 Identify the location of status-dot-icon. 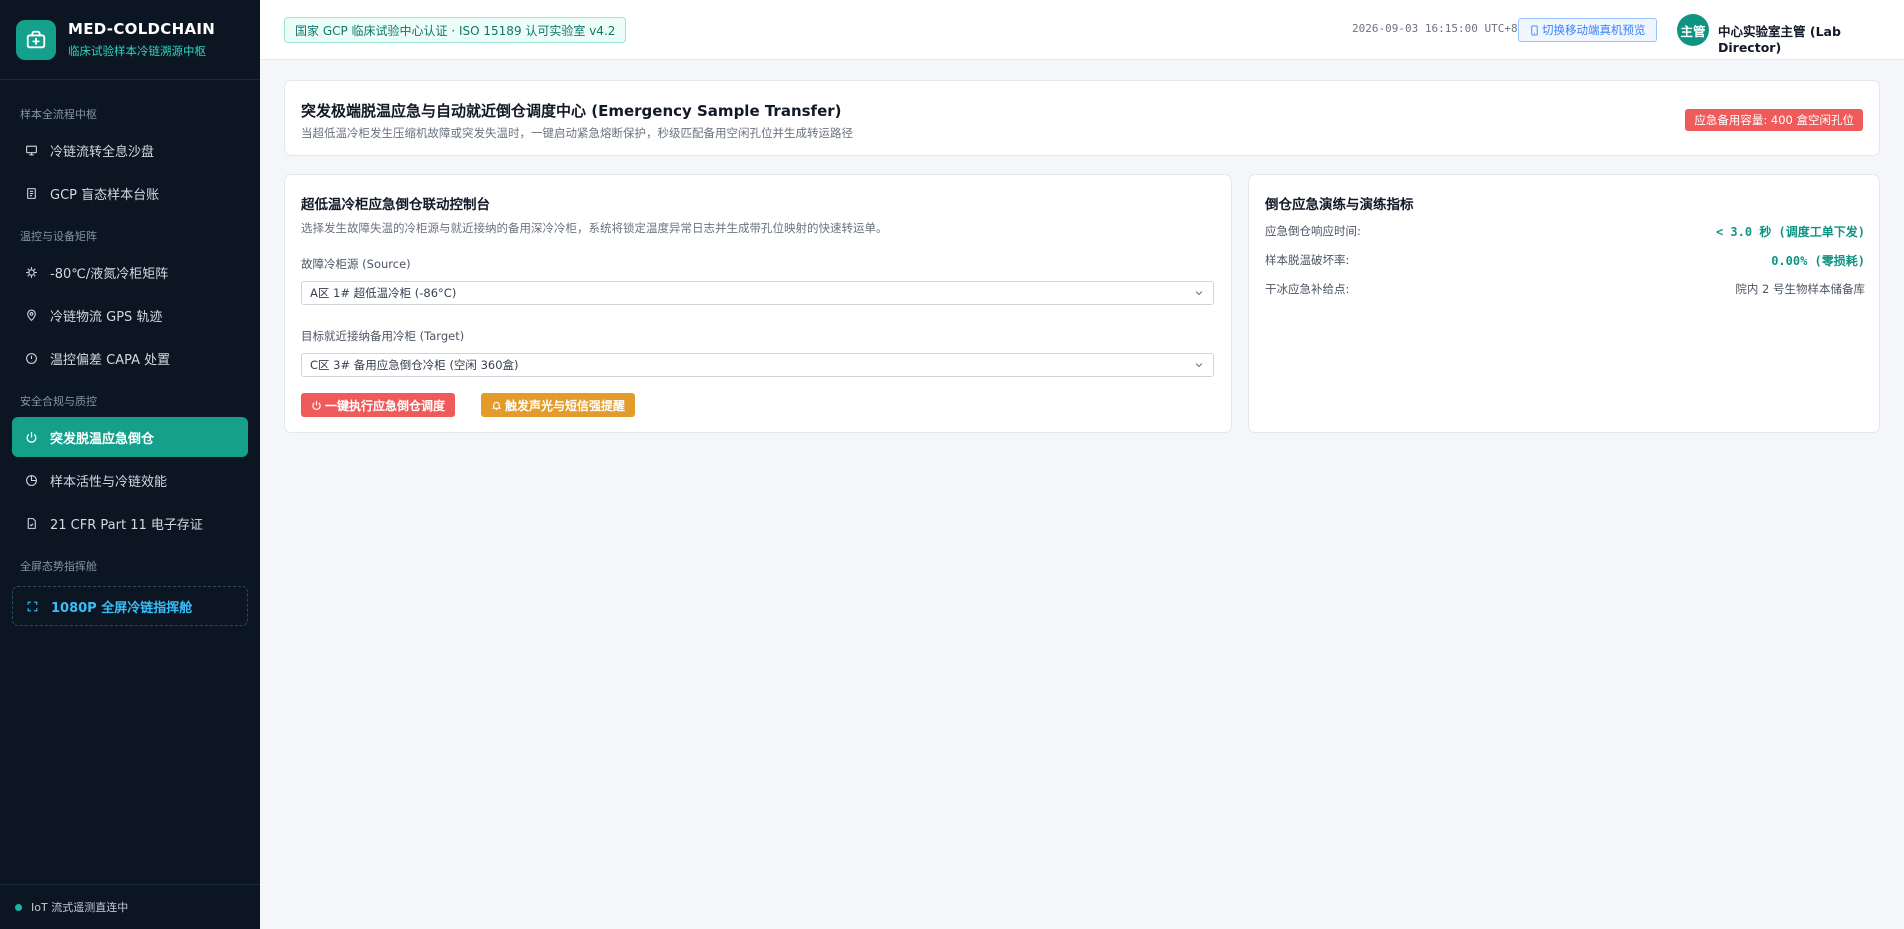
(18, 907).